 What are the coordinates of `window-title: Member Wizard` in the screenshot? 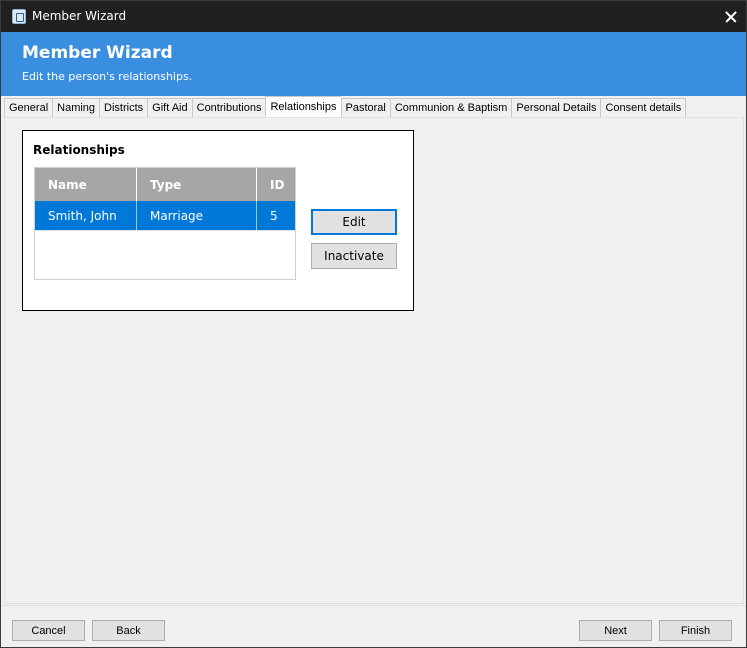 It's located at (79, 16).